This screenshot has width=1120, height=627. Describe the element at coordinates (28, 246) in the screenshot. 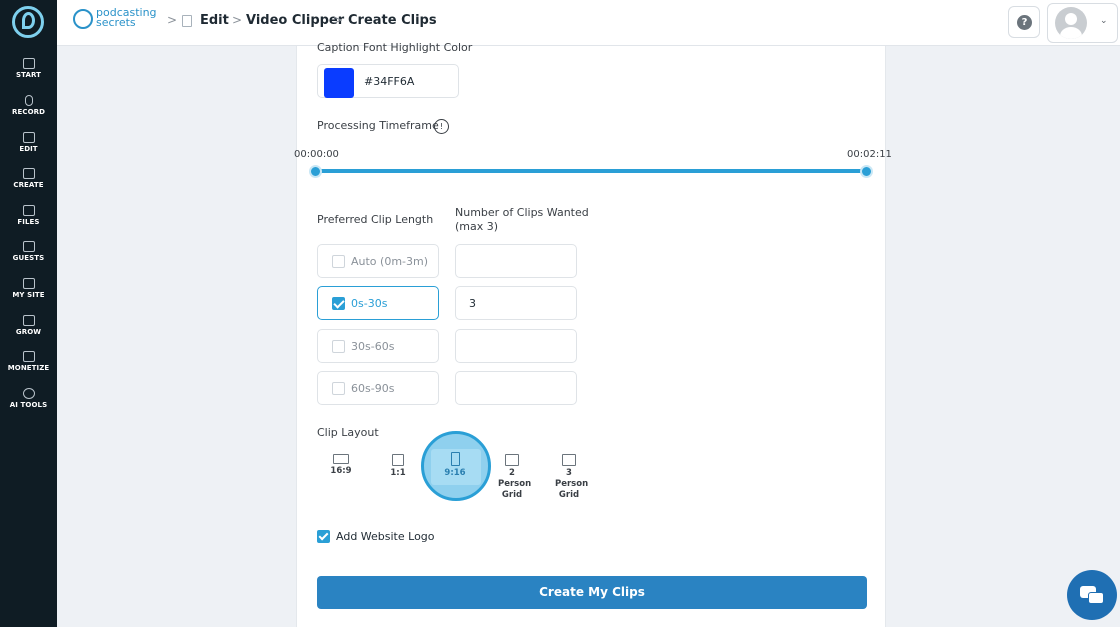

I see `guests-icon` at that location.